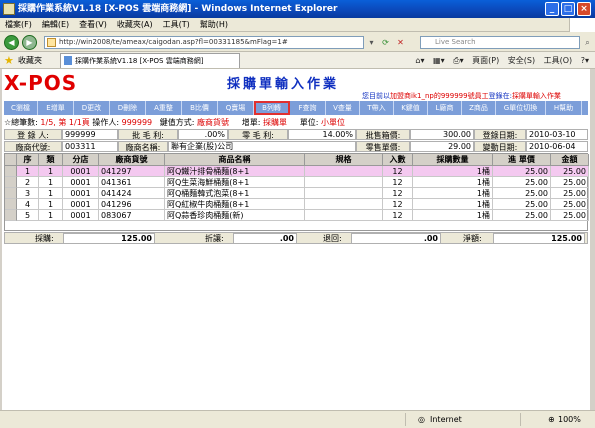 The width and height of the screenshot is (595, 428). Describe the element at coordinates (587, 42) in the screenshot. I see `search-icon: ⌕` at that location.